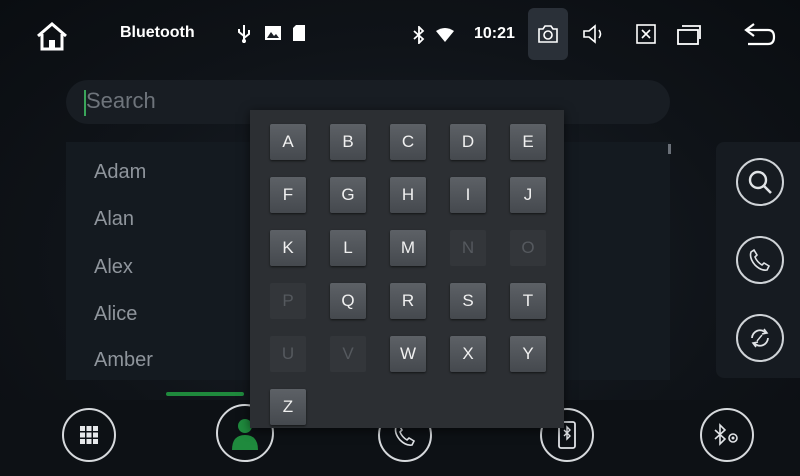  I want to click on contact-name: Alice, so click(115, 314).